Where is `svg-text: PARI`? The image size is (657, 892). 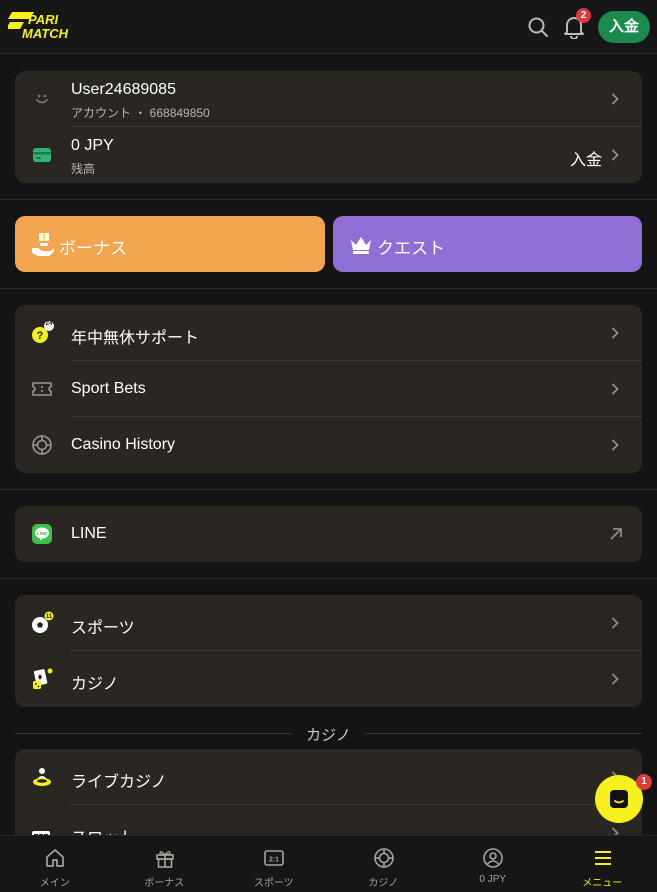 svg-text: PARI is located at coordinates (43, 19).